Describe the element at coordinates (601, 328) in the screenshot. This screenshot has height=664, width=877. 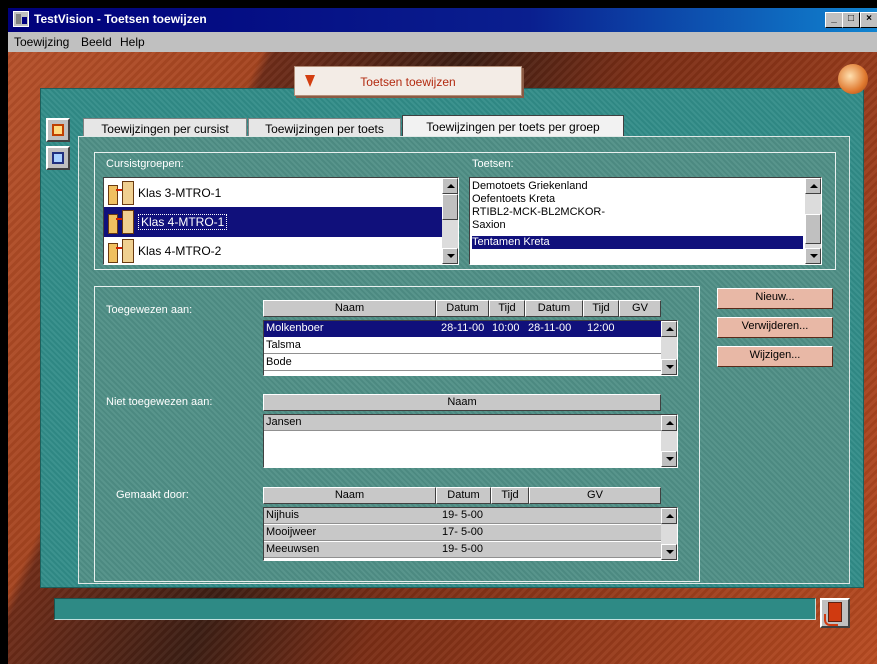
I see `cell-tijd-end: 12:00` at that location.